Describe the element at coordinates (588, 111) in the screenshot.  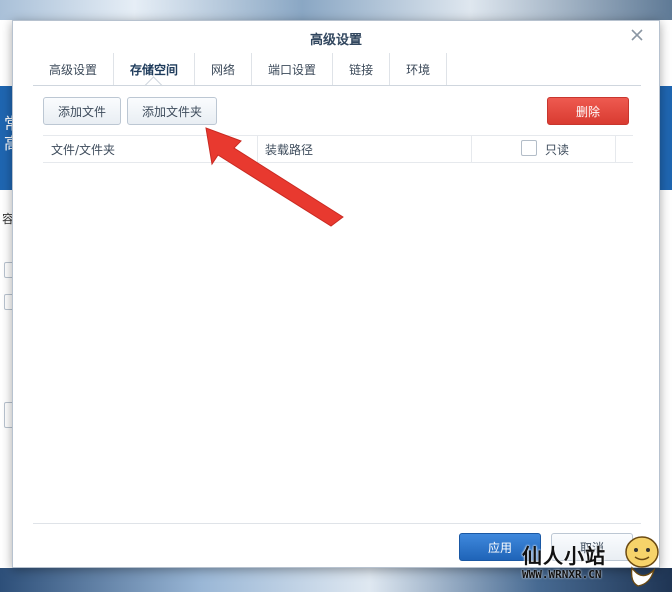
I see `delete-button: 删除` at that location.